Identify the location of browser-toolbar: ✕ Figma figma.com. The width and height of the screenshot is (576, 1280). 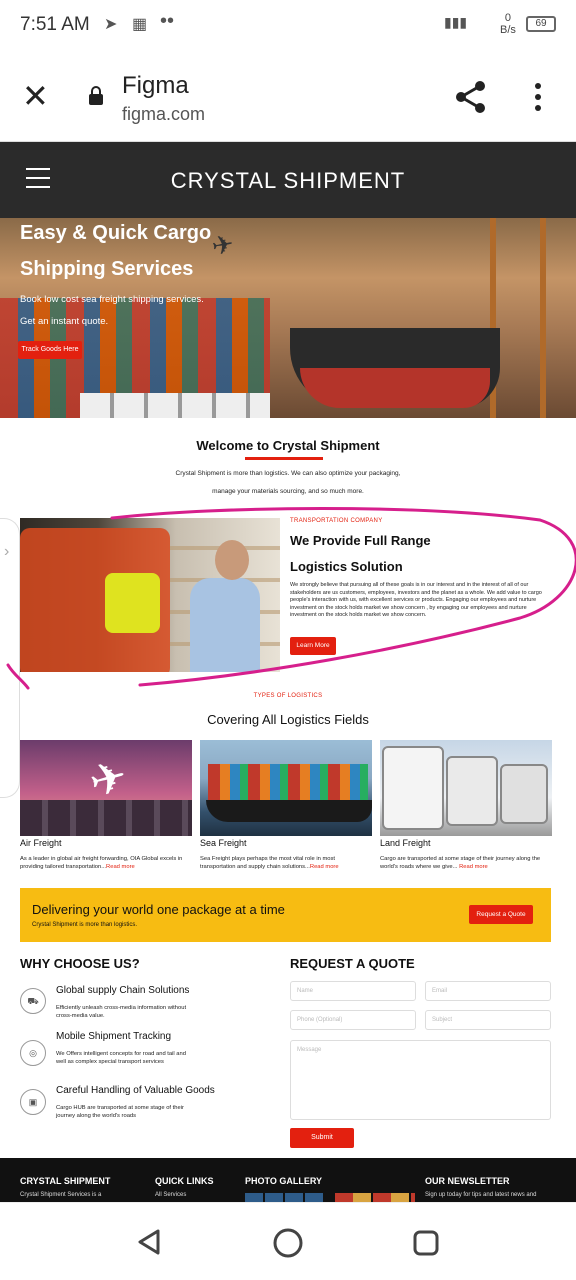
(288, 97).